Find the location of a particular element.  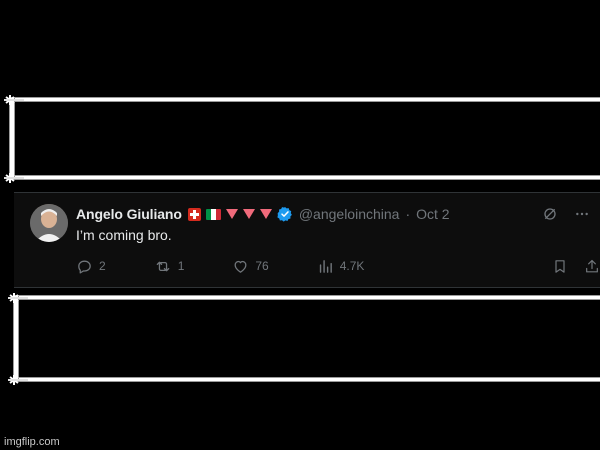

avatar-photo-icon is located at coordinates (49, 223).